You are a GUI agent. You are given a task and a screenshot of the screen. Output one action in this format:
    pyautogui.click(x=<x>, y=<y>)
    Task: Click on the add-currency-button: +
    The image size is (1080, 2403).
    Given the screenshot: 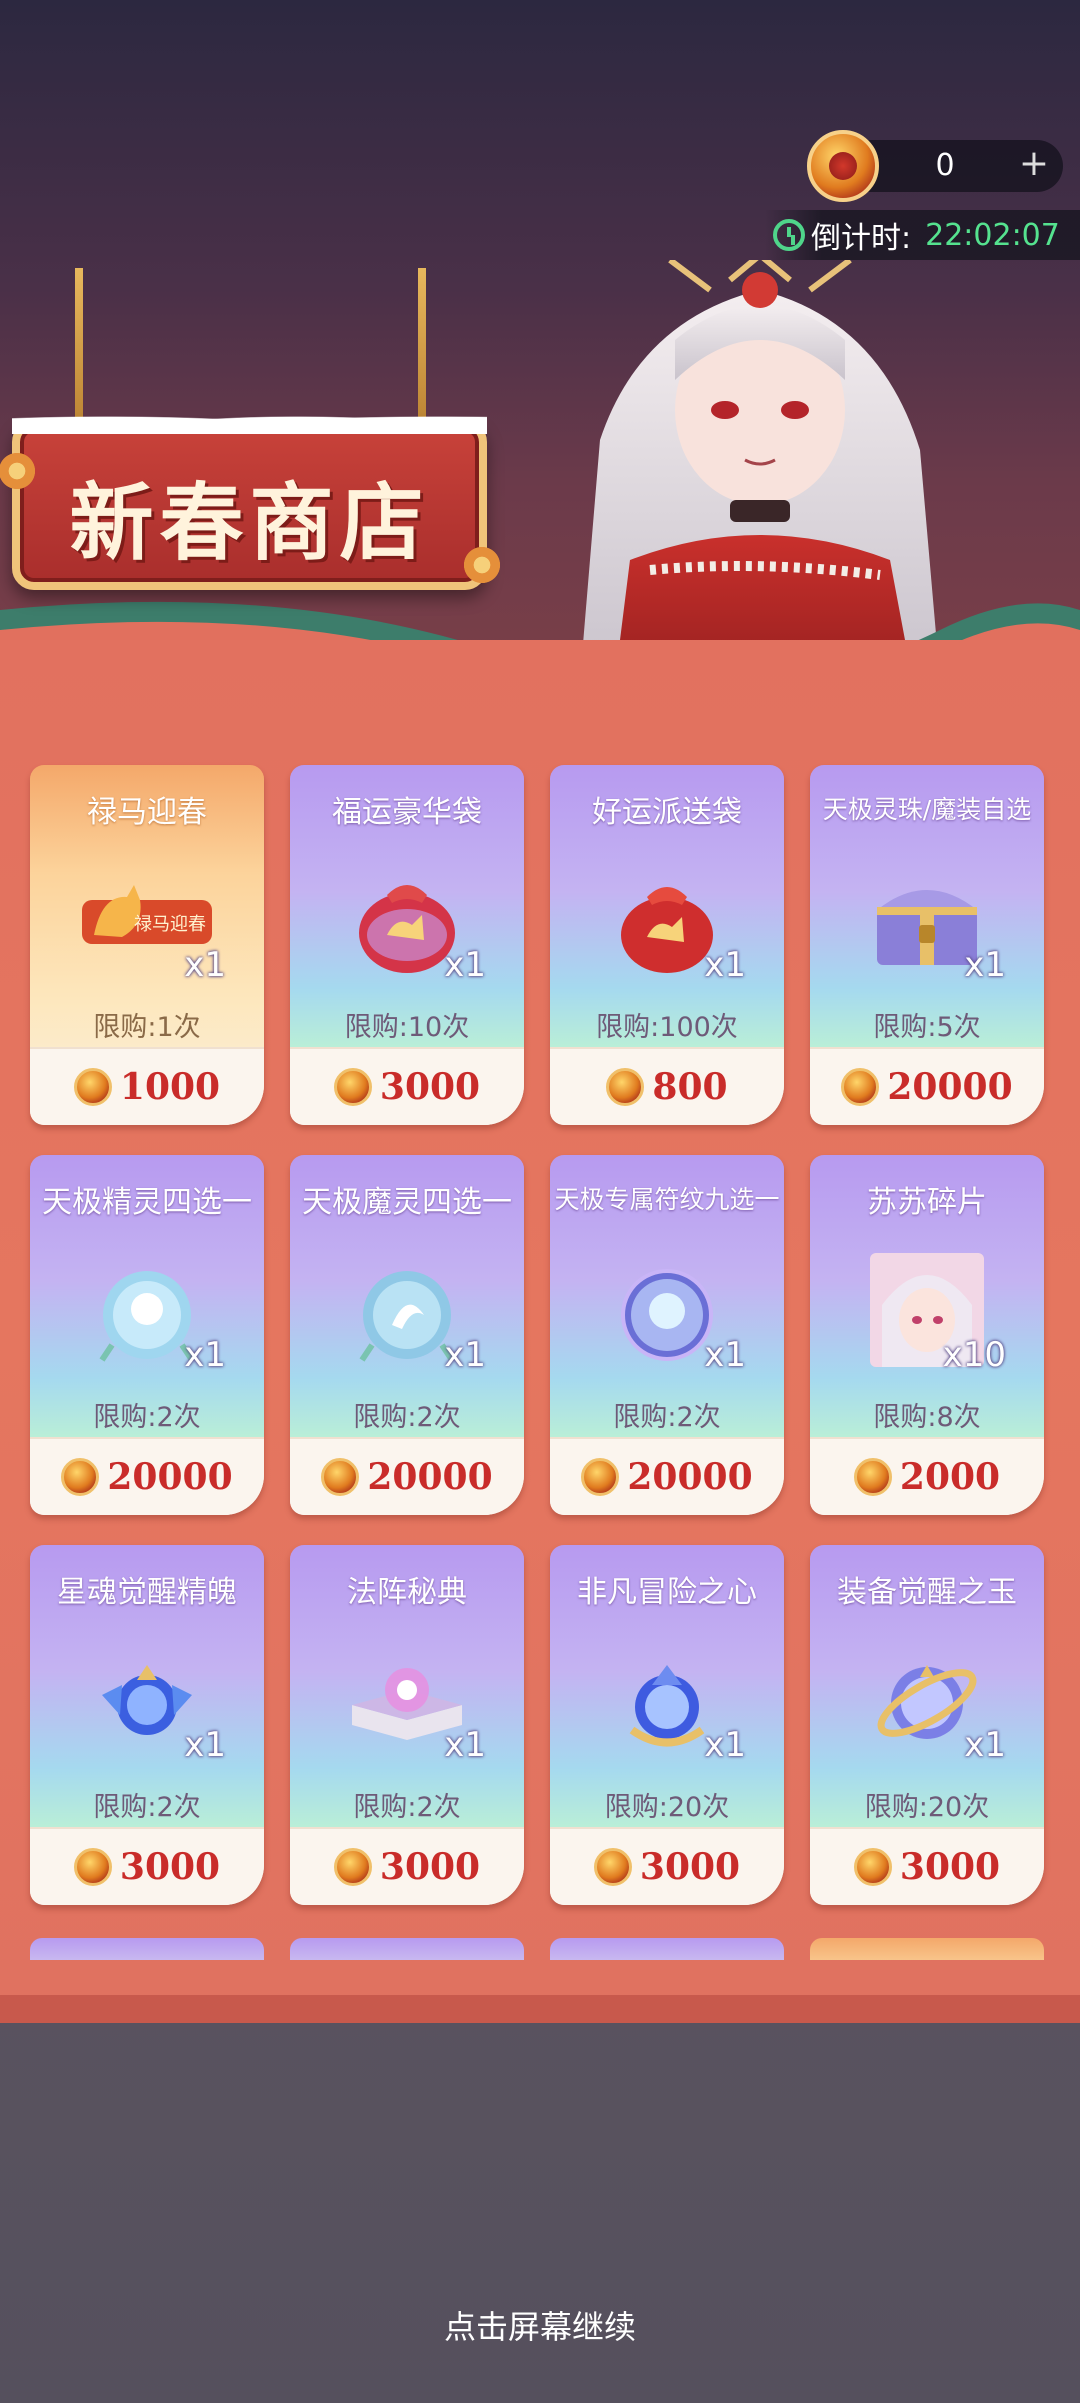 What is the action you would take?
    pyautogui.click(x=1034, y=164)
    